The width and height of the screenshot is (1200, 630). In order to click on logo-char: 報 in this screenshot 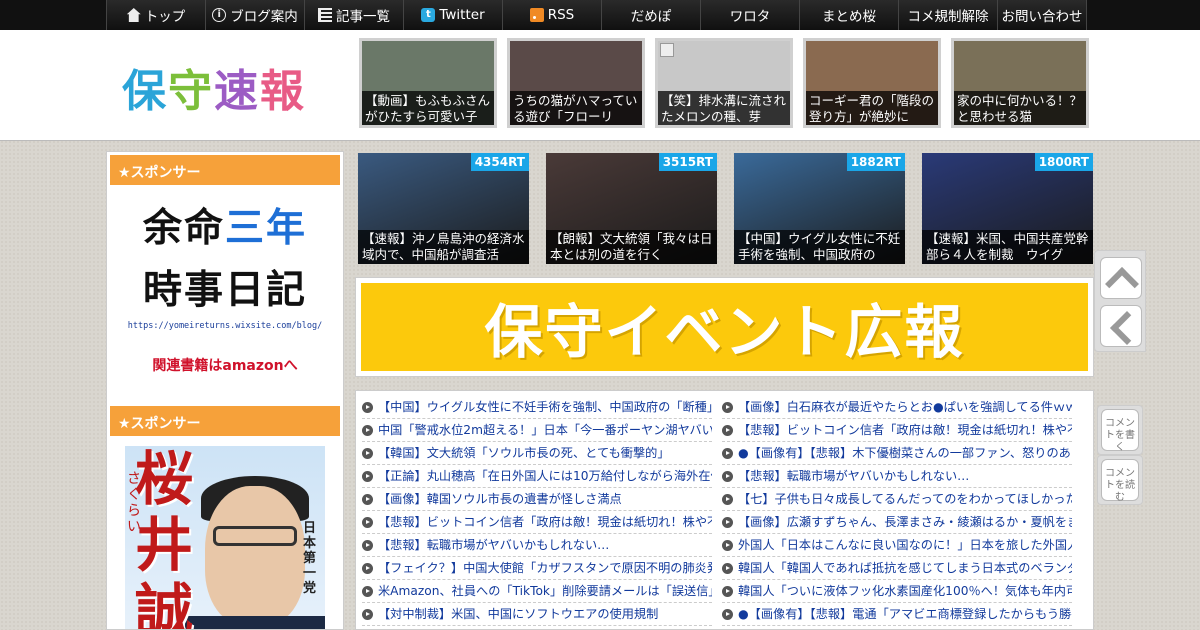, I will do `click(283, 91)`.